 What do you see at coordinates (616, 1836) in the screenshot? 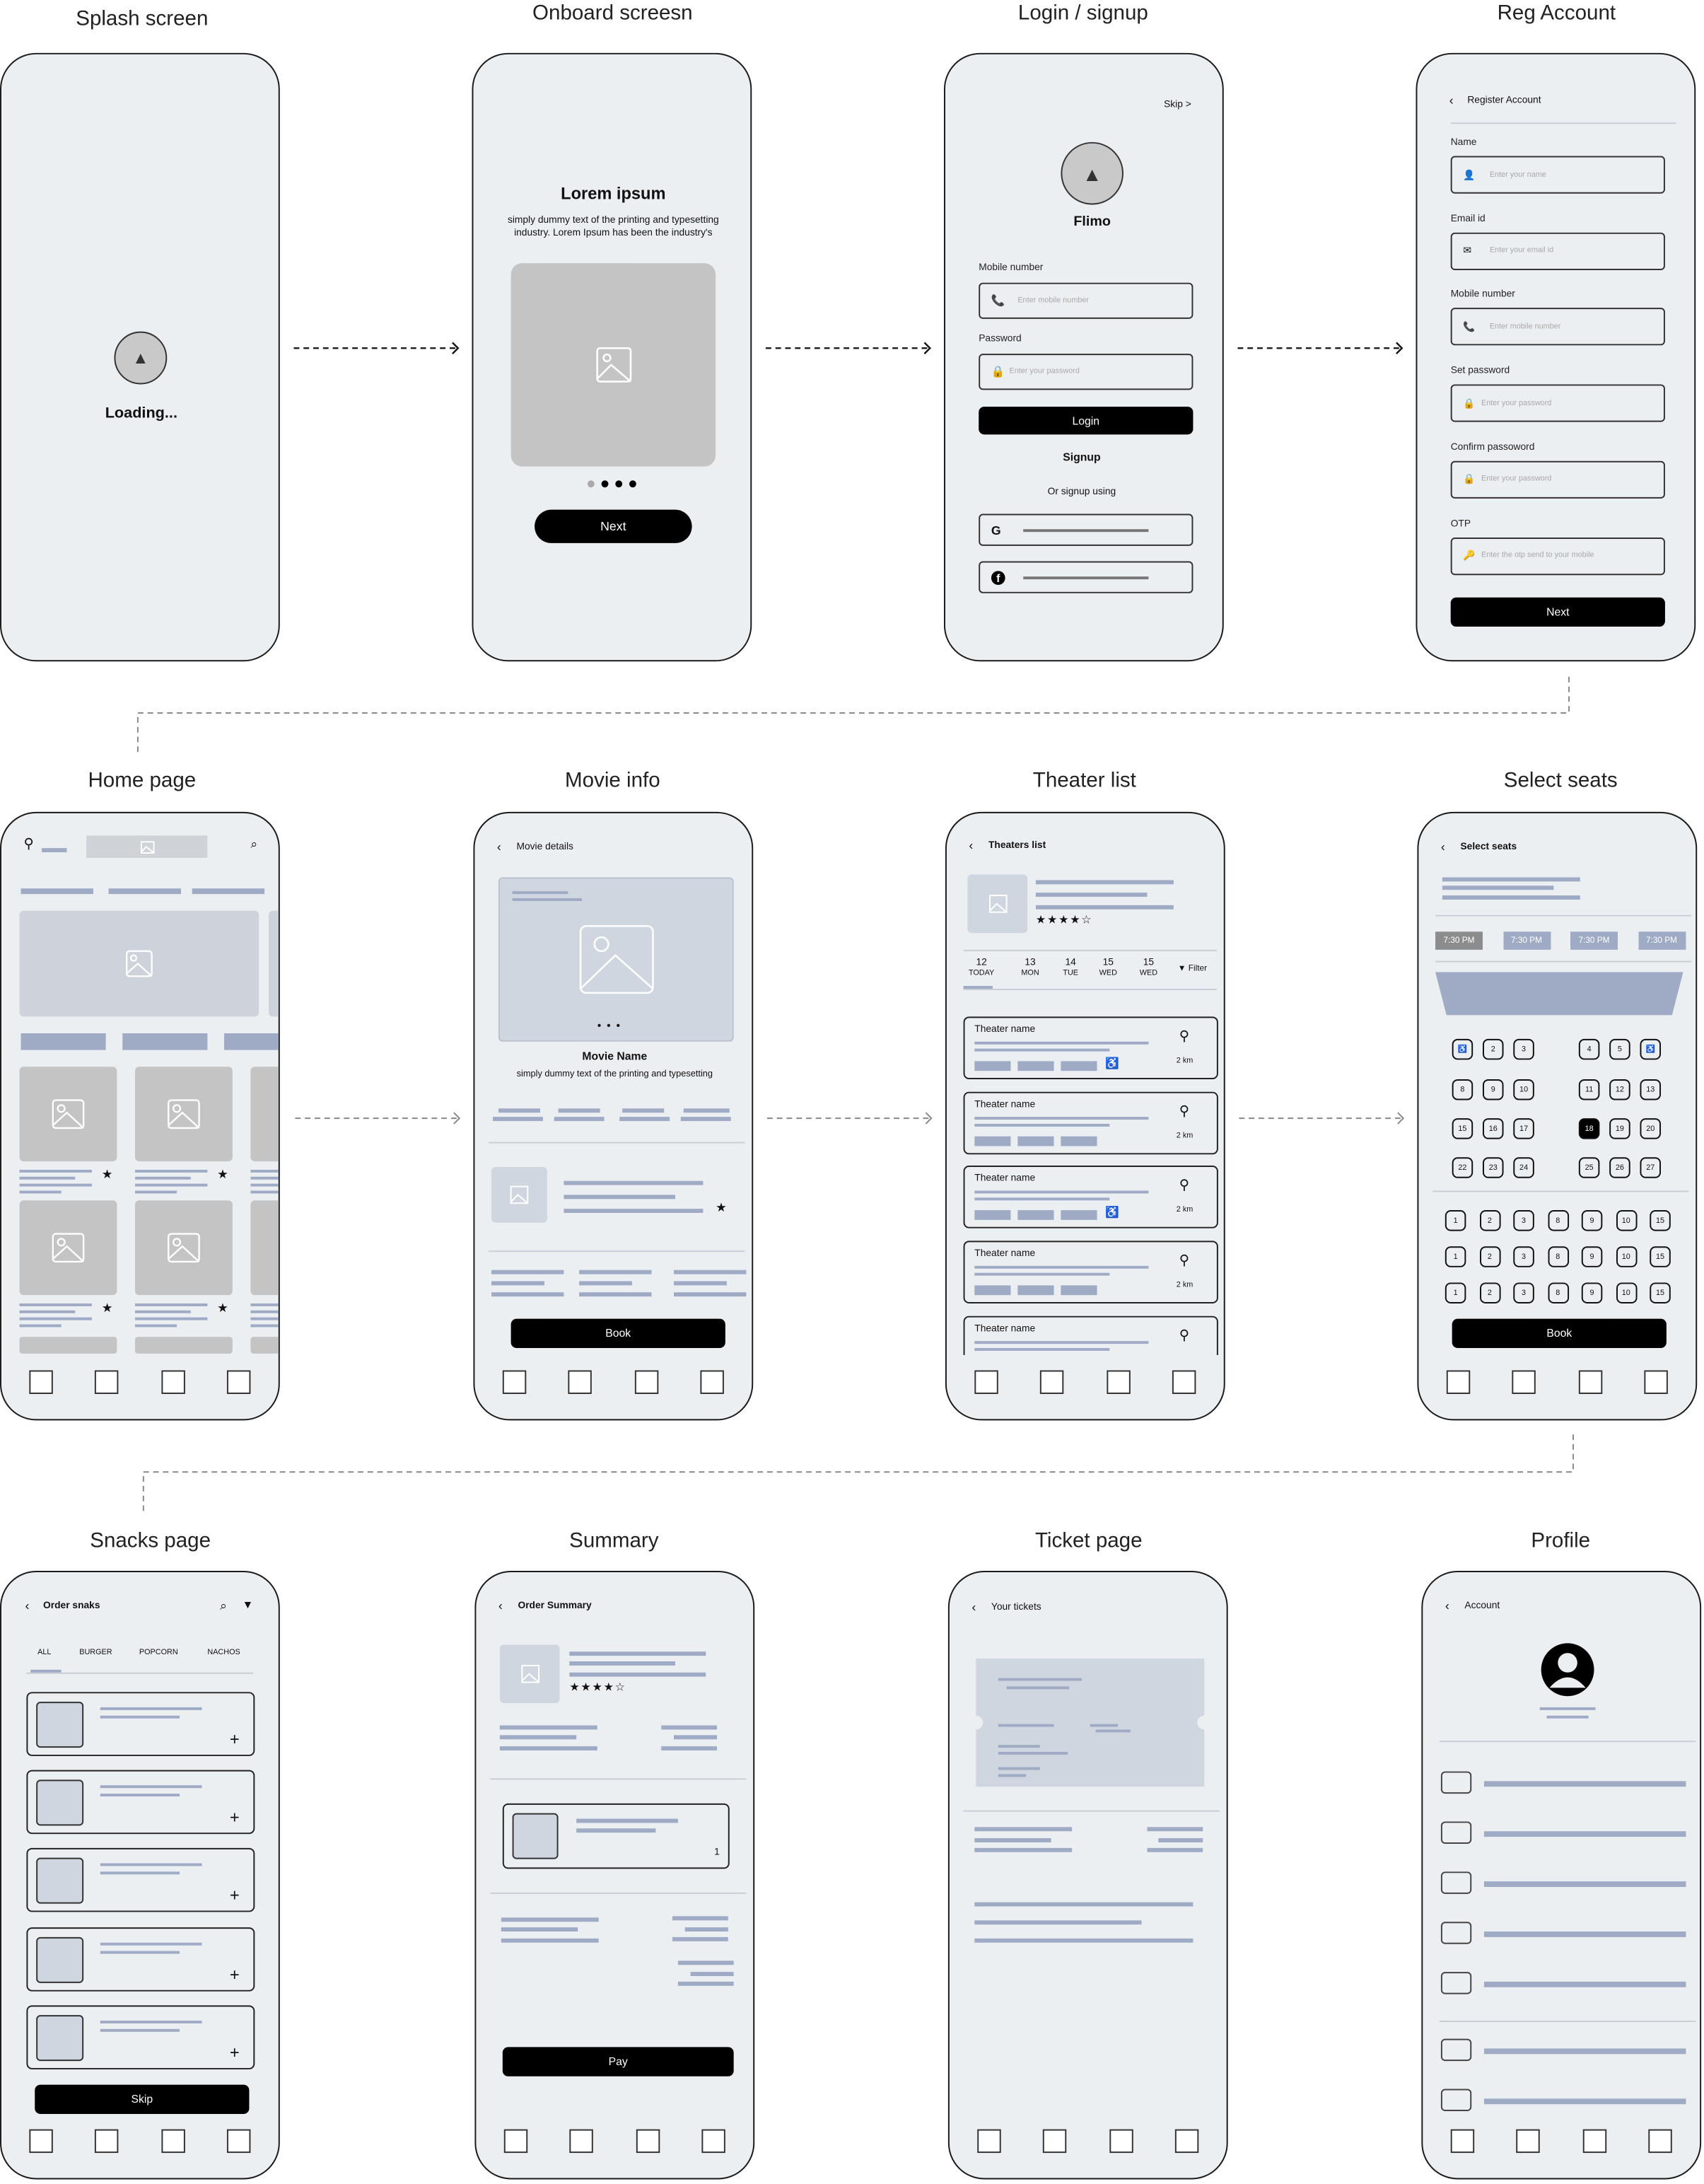
I see `order-item-card: 1` at bounding box center [616, 1836].